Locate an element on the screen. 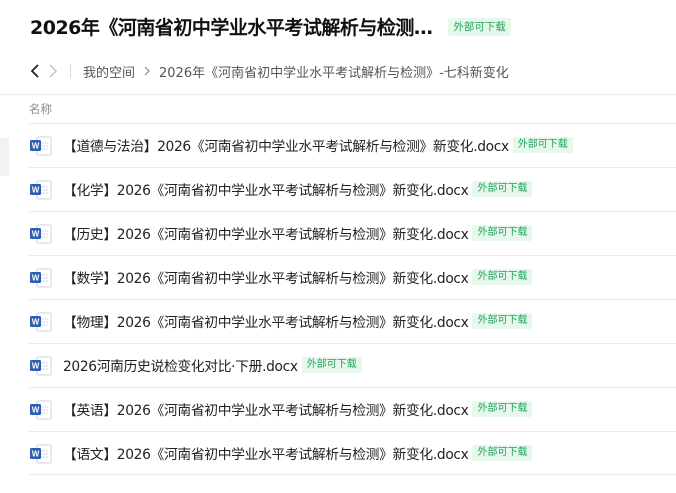  file-name: 【道德与法治】2026《河南省初中学业水平考试解析与检测》新变化.docx is located at coordinates (286, 145).